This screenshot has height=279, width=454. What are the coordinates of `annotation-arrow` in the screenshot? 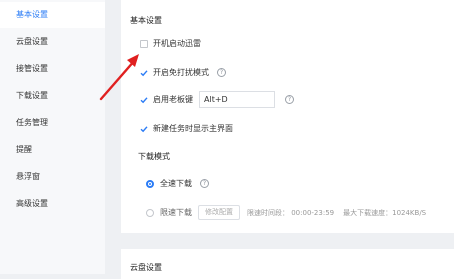 It's located at (119, 77).